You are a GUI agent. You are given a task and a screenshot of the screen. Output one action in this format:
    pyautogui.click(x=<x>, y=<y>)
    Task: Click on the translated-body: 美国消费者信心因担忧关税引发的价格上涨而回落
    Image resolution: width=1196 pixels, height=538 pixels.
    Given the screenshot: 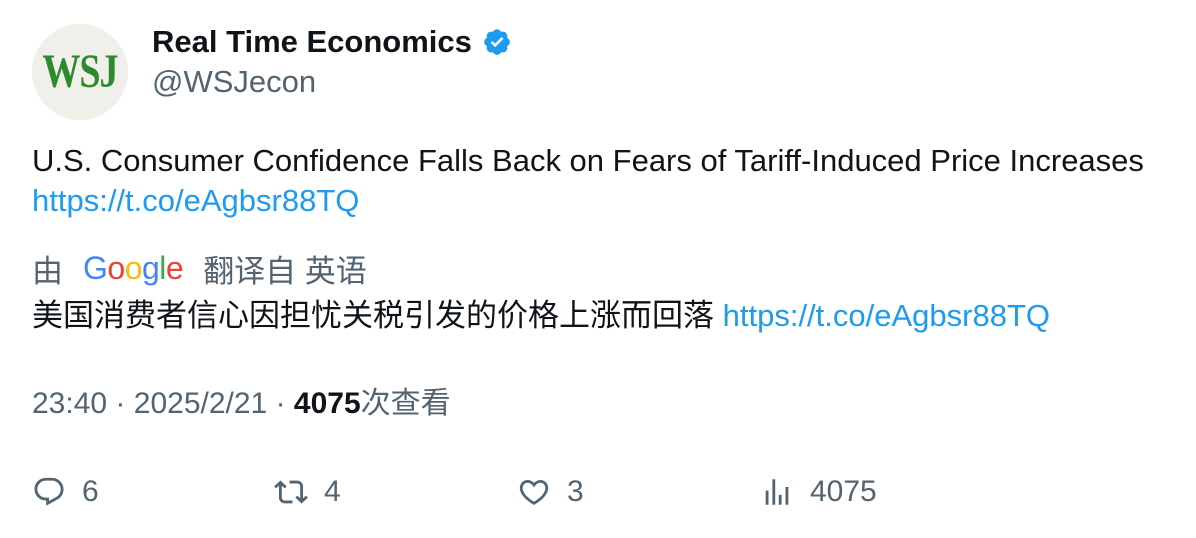 What is the action you would take?
    pyautogui.click(x=373, y=315)
    